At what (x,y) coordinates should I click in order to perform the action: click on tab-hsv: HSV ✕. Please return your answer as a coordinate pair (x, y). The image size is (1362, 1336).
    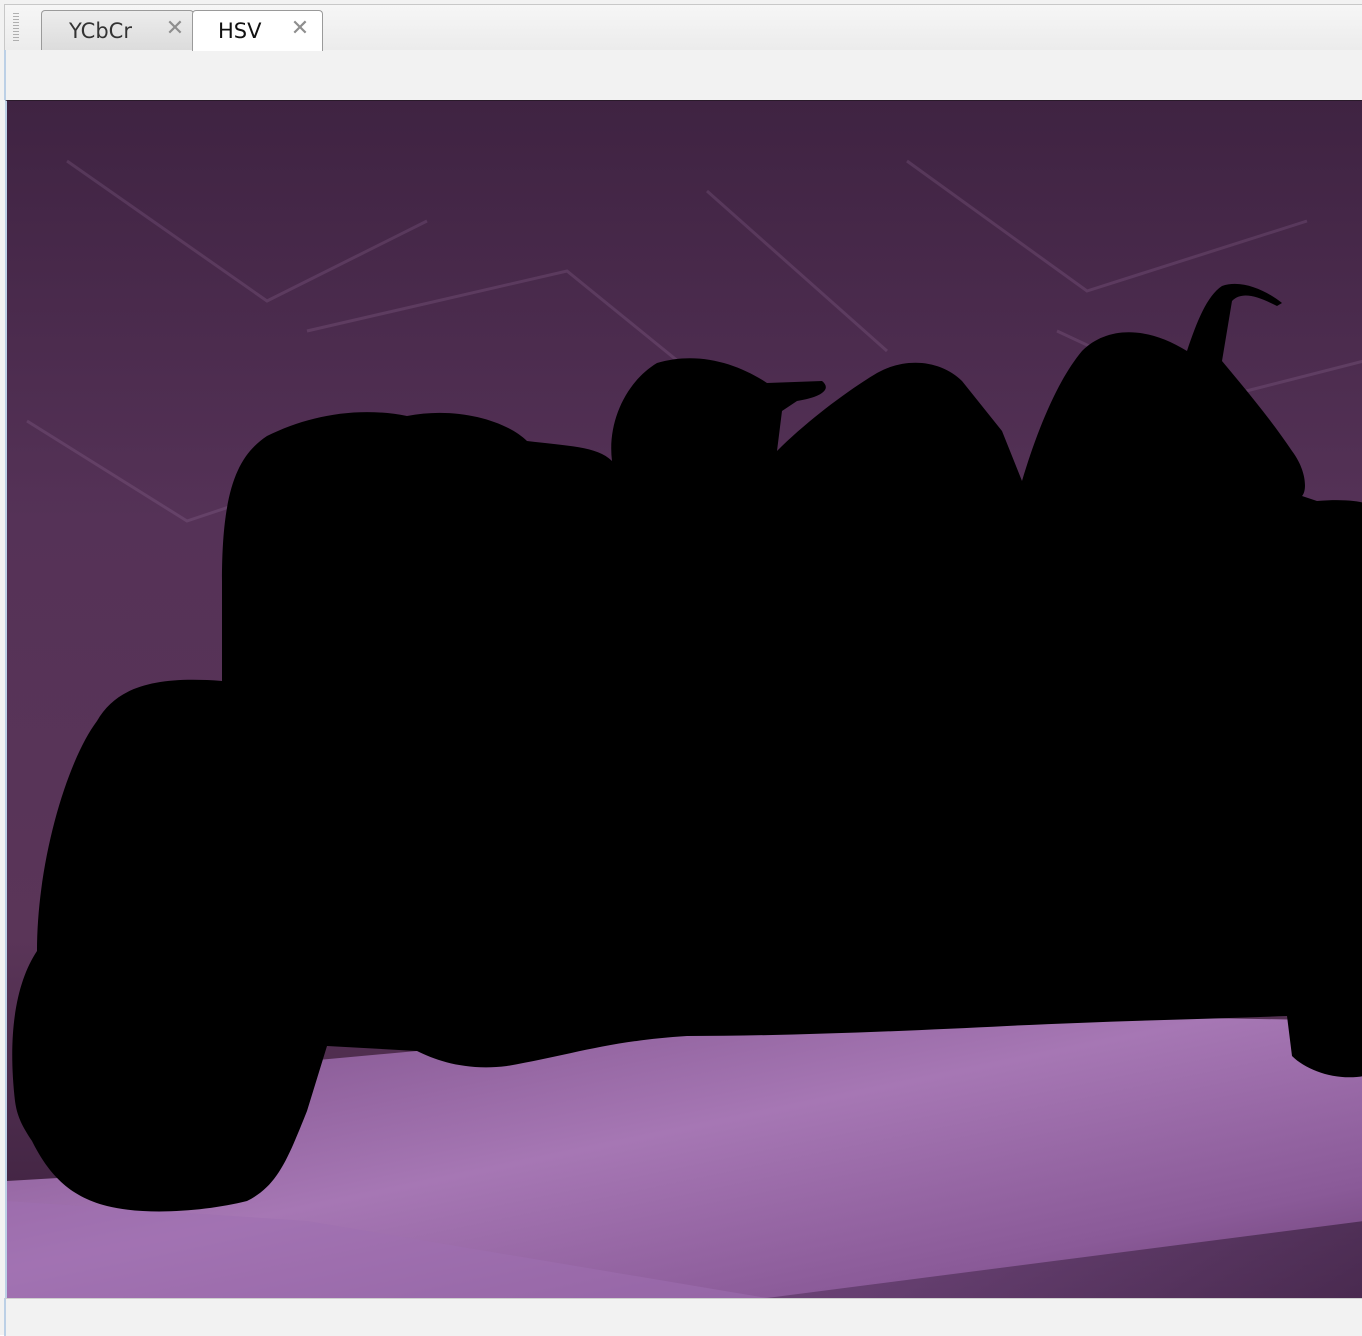
    Looking at the image, I should click on (257, 30).